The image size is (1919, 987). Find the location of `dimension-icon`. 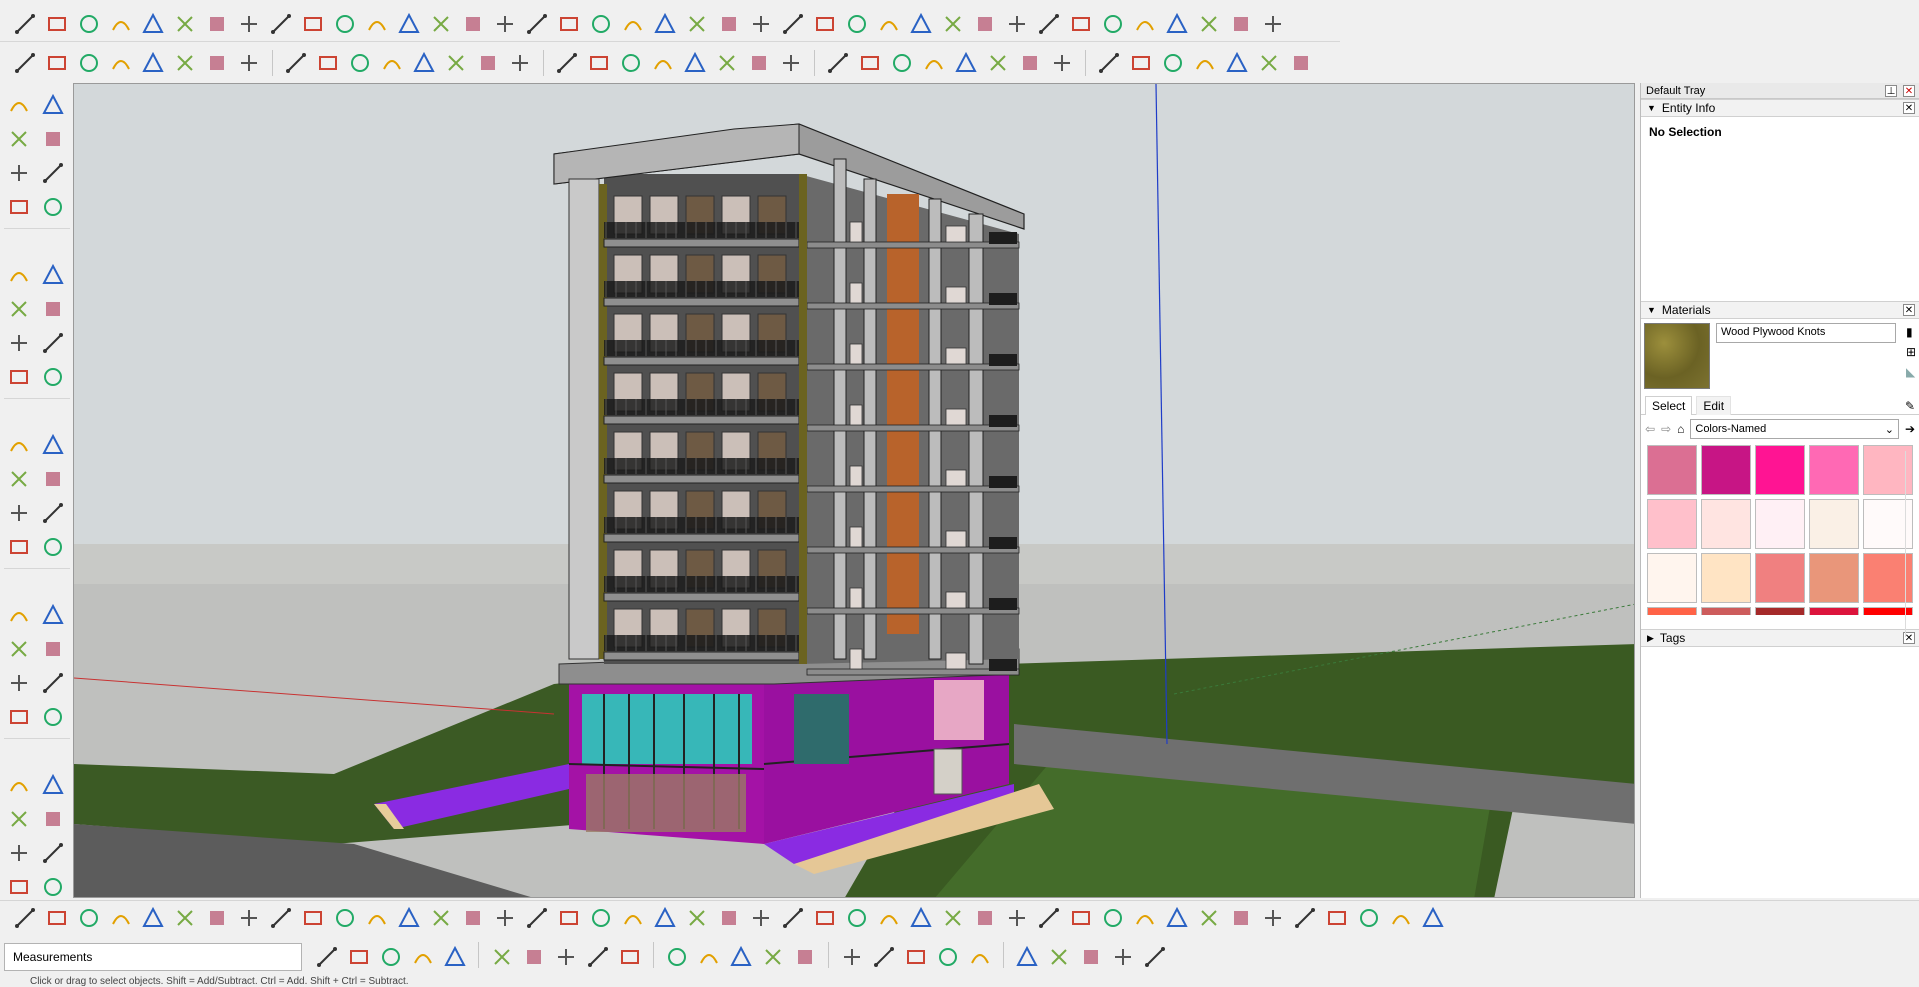

dimension-icon is located at coordinates (53, 513).